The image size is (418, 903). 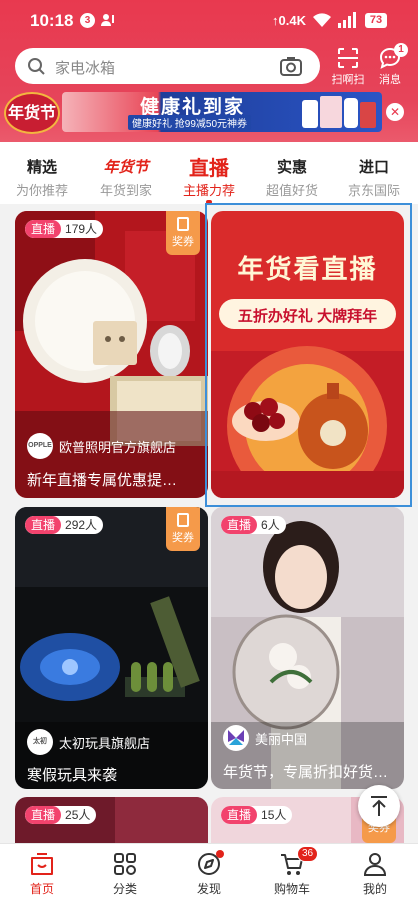 What do you see at coordinates (308, 854) in the screenshot?
I see `cart-badge: 36` at bounding box center [308, 854].